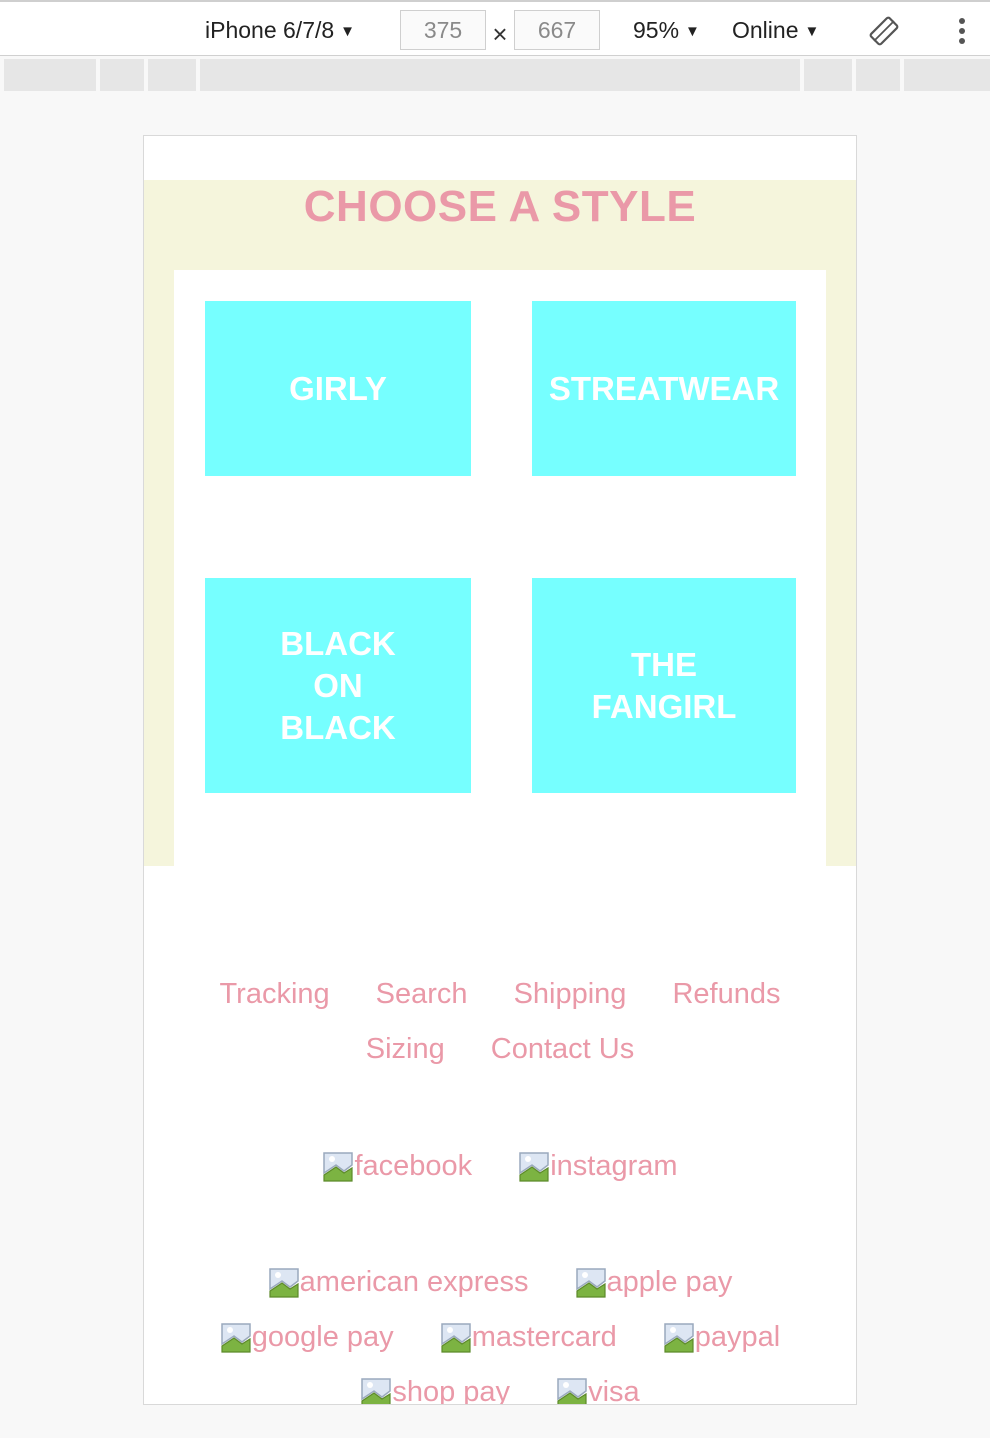 This screenshot has width=990, height=1438. Describe the element at coordinates (656, 30) in the screenshot. I see `zoom-selector-label: 95%` at that location.